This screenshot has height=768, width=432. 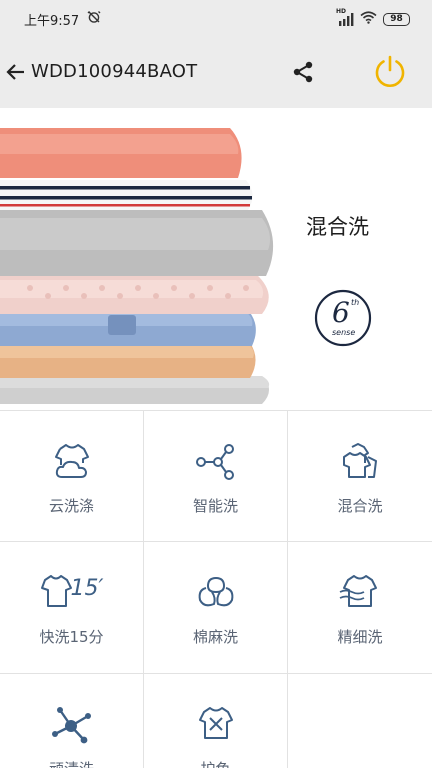 What do you see at coordinates (215, 506) in the screenshot?
I see `program-label: 智能洗` at bounding box center [215, 506].